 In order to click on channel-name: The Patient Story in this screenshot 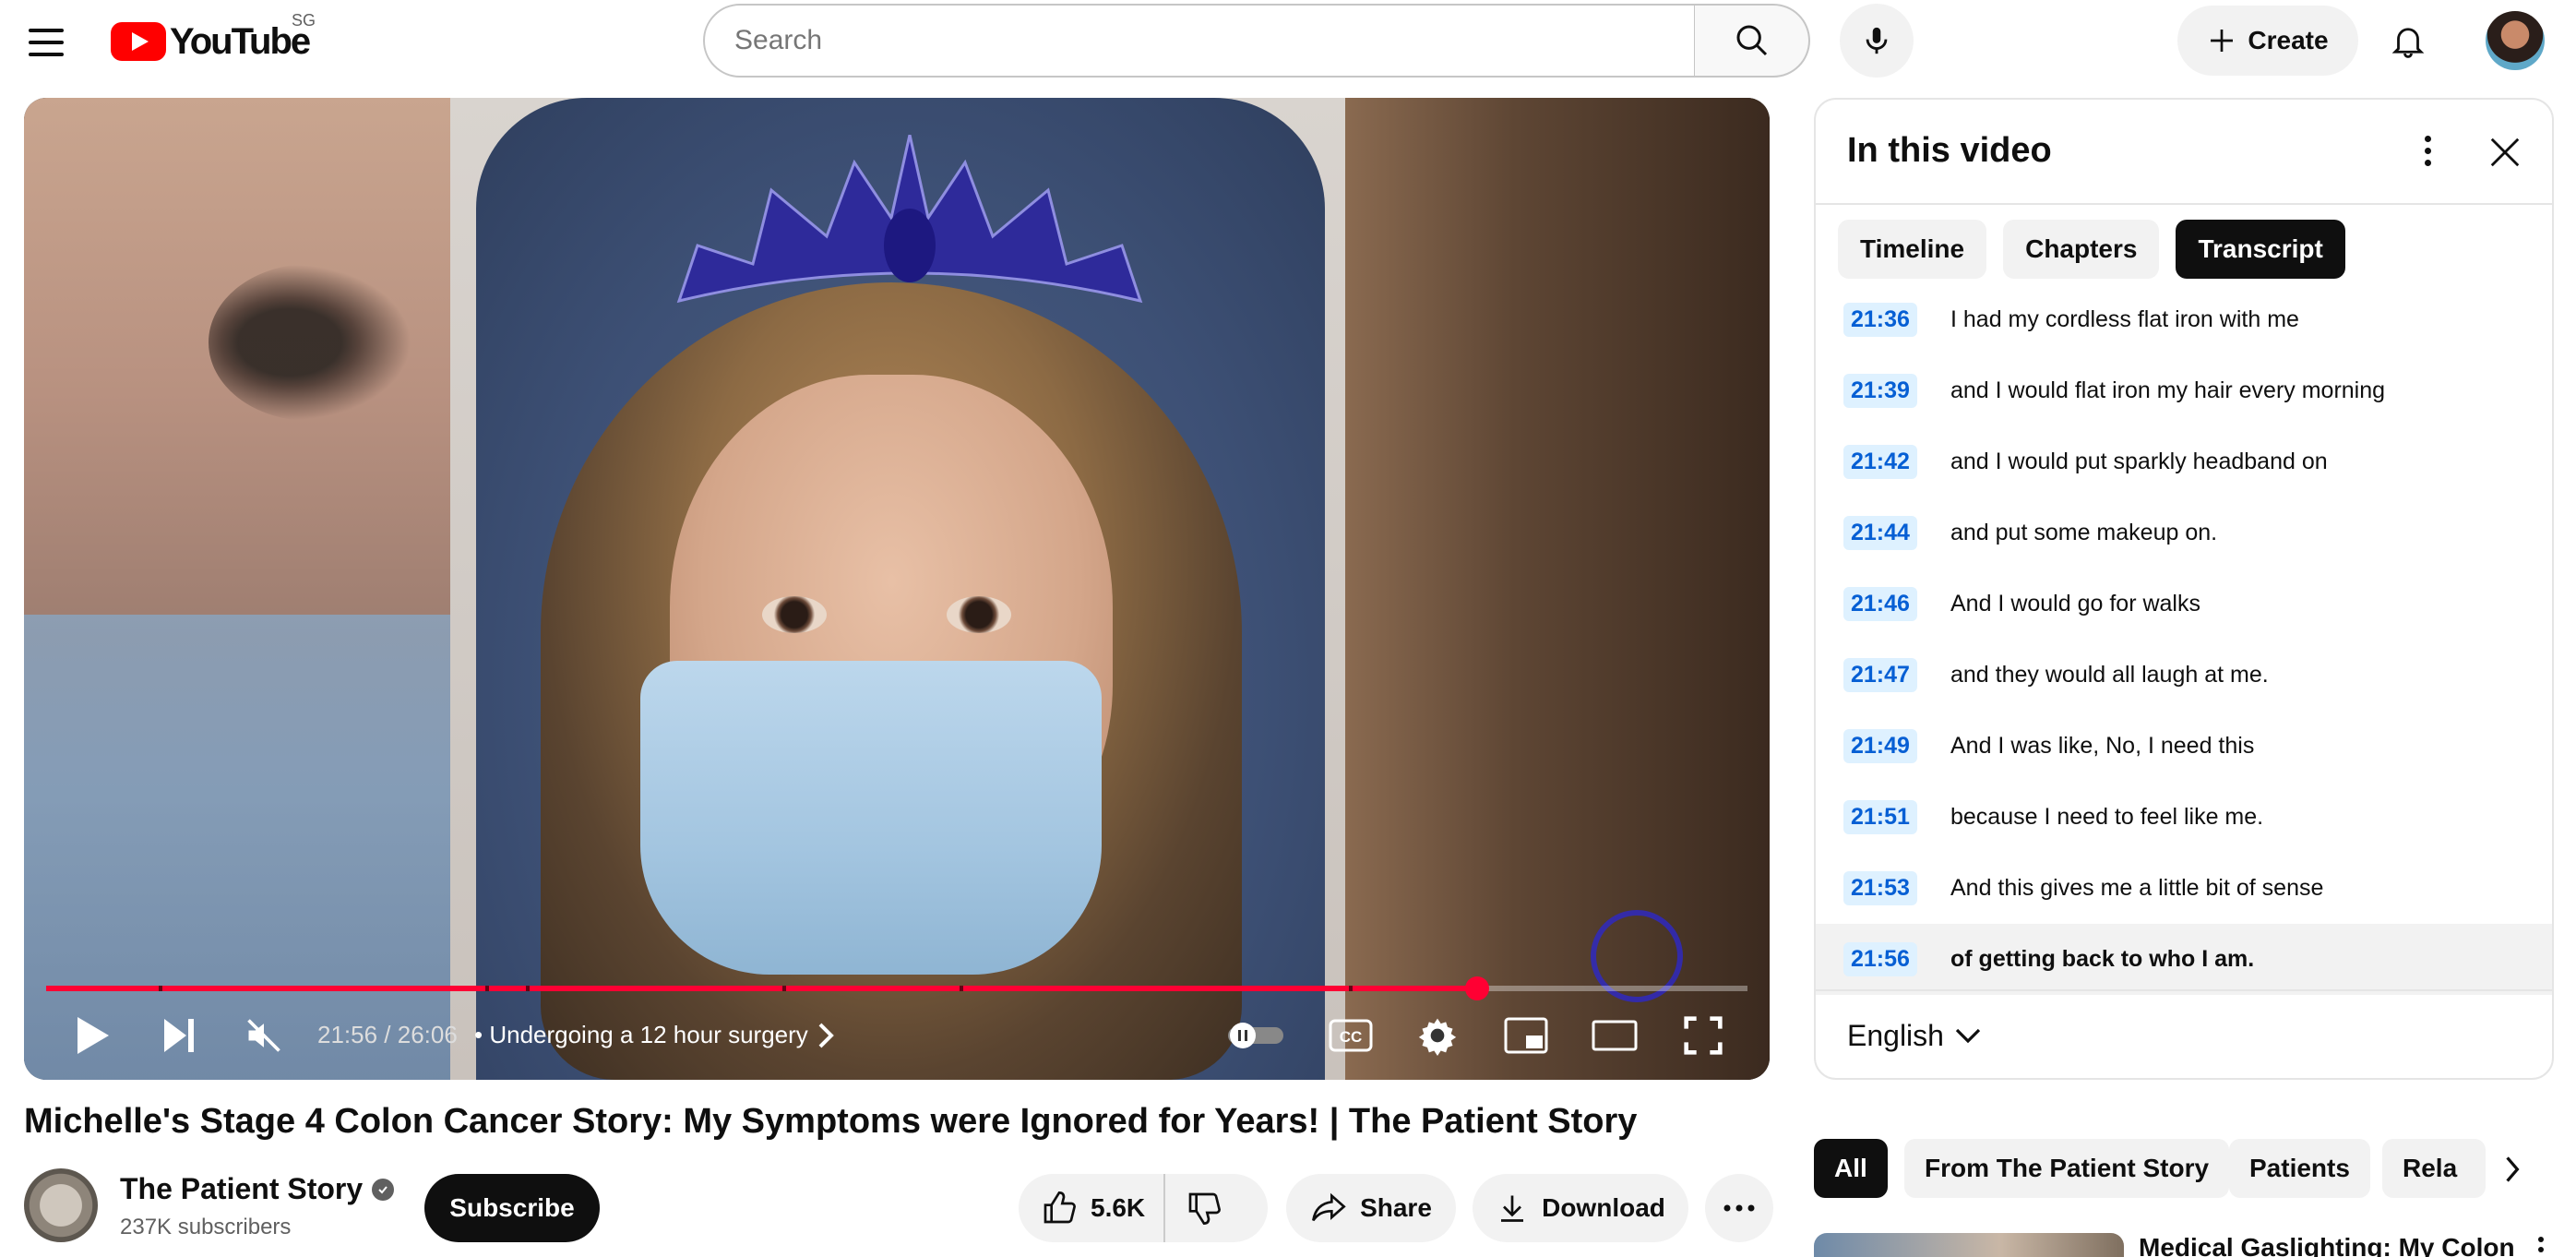, I will do `click(242, 1188)`.